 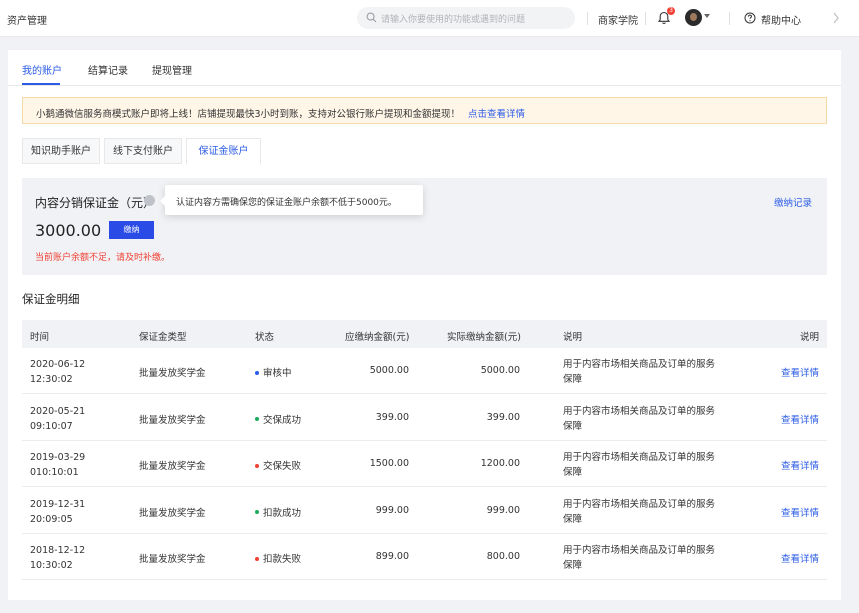 What do you see at coordinates (392, 417) in the screenshot?
I see `row-due-amount: 399.00` at bounding box center [392, 417].